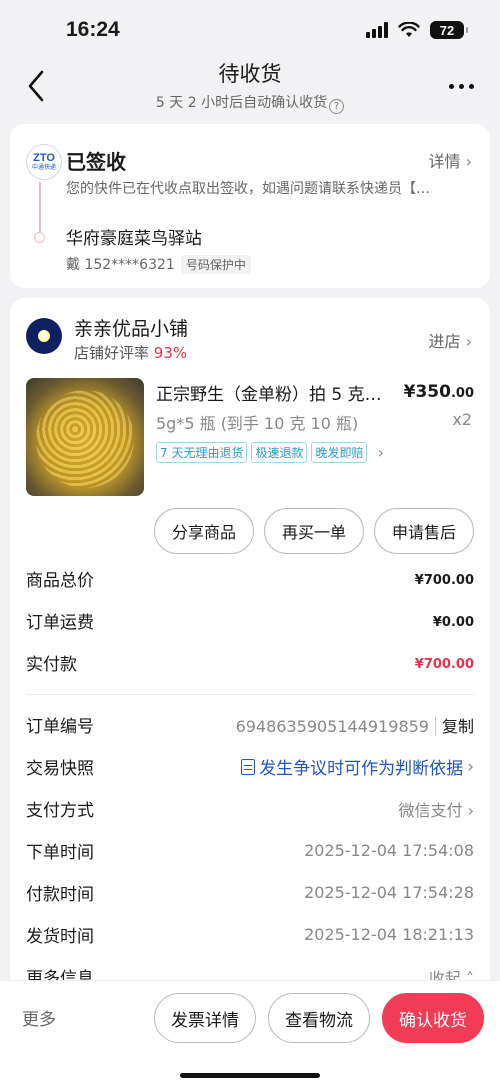  What do you see at coordinates (444, 161) in the screenshot?
I see `detail-label: 详情` at bounding box center [444, 161].